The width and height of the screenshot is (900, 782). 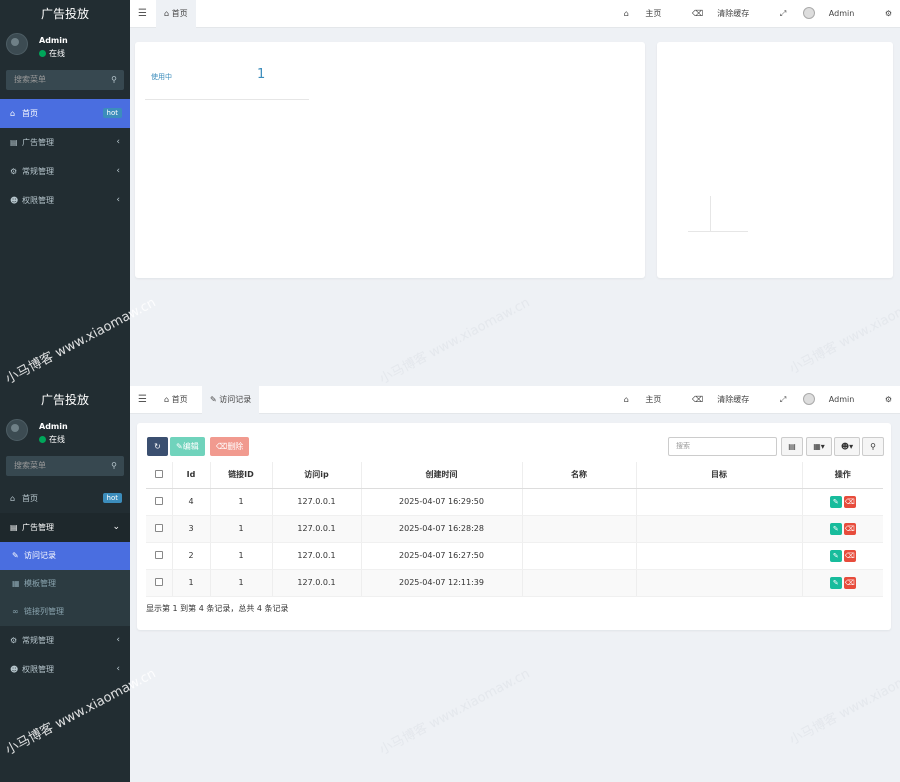 What do you see at coordinates (40, 583) in the screenshot?
I see `sidebar-item-label: 模板管理` at bounding box center [40, 583].